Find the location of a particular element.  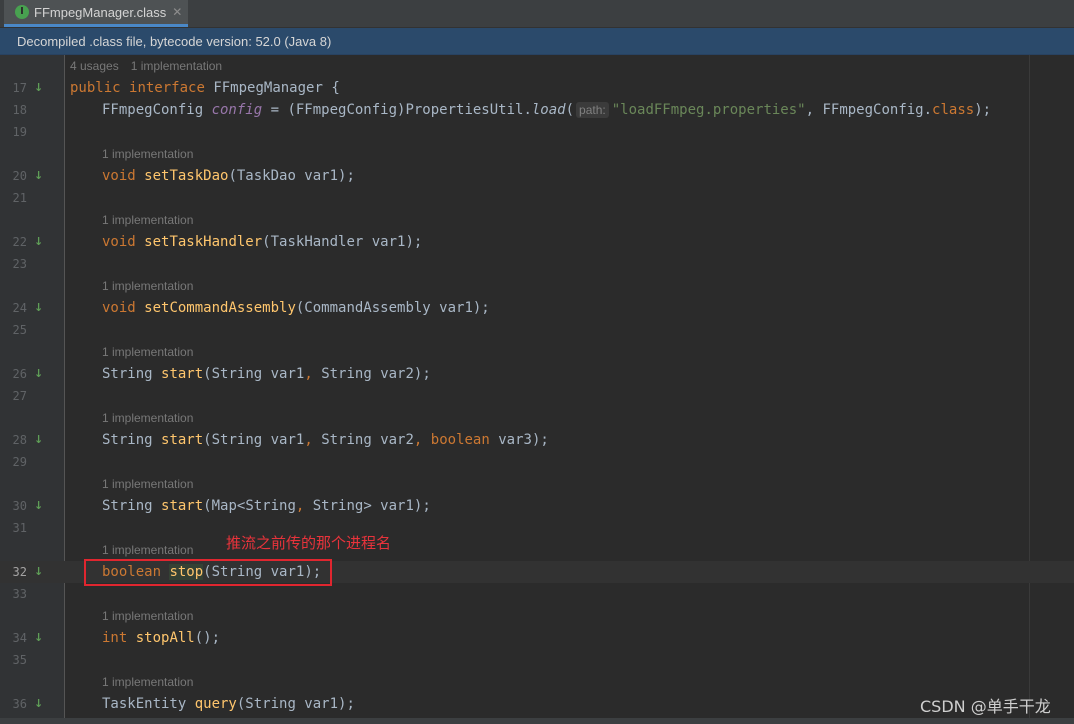

code-text: String start(String var1, String var2); is located at coordinates (266, 374).